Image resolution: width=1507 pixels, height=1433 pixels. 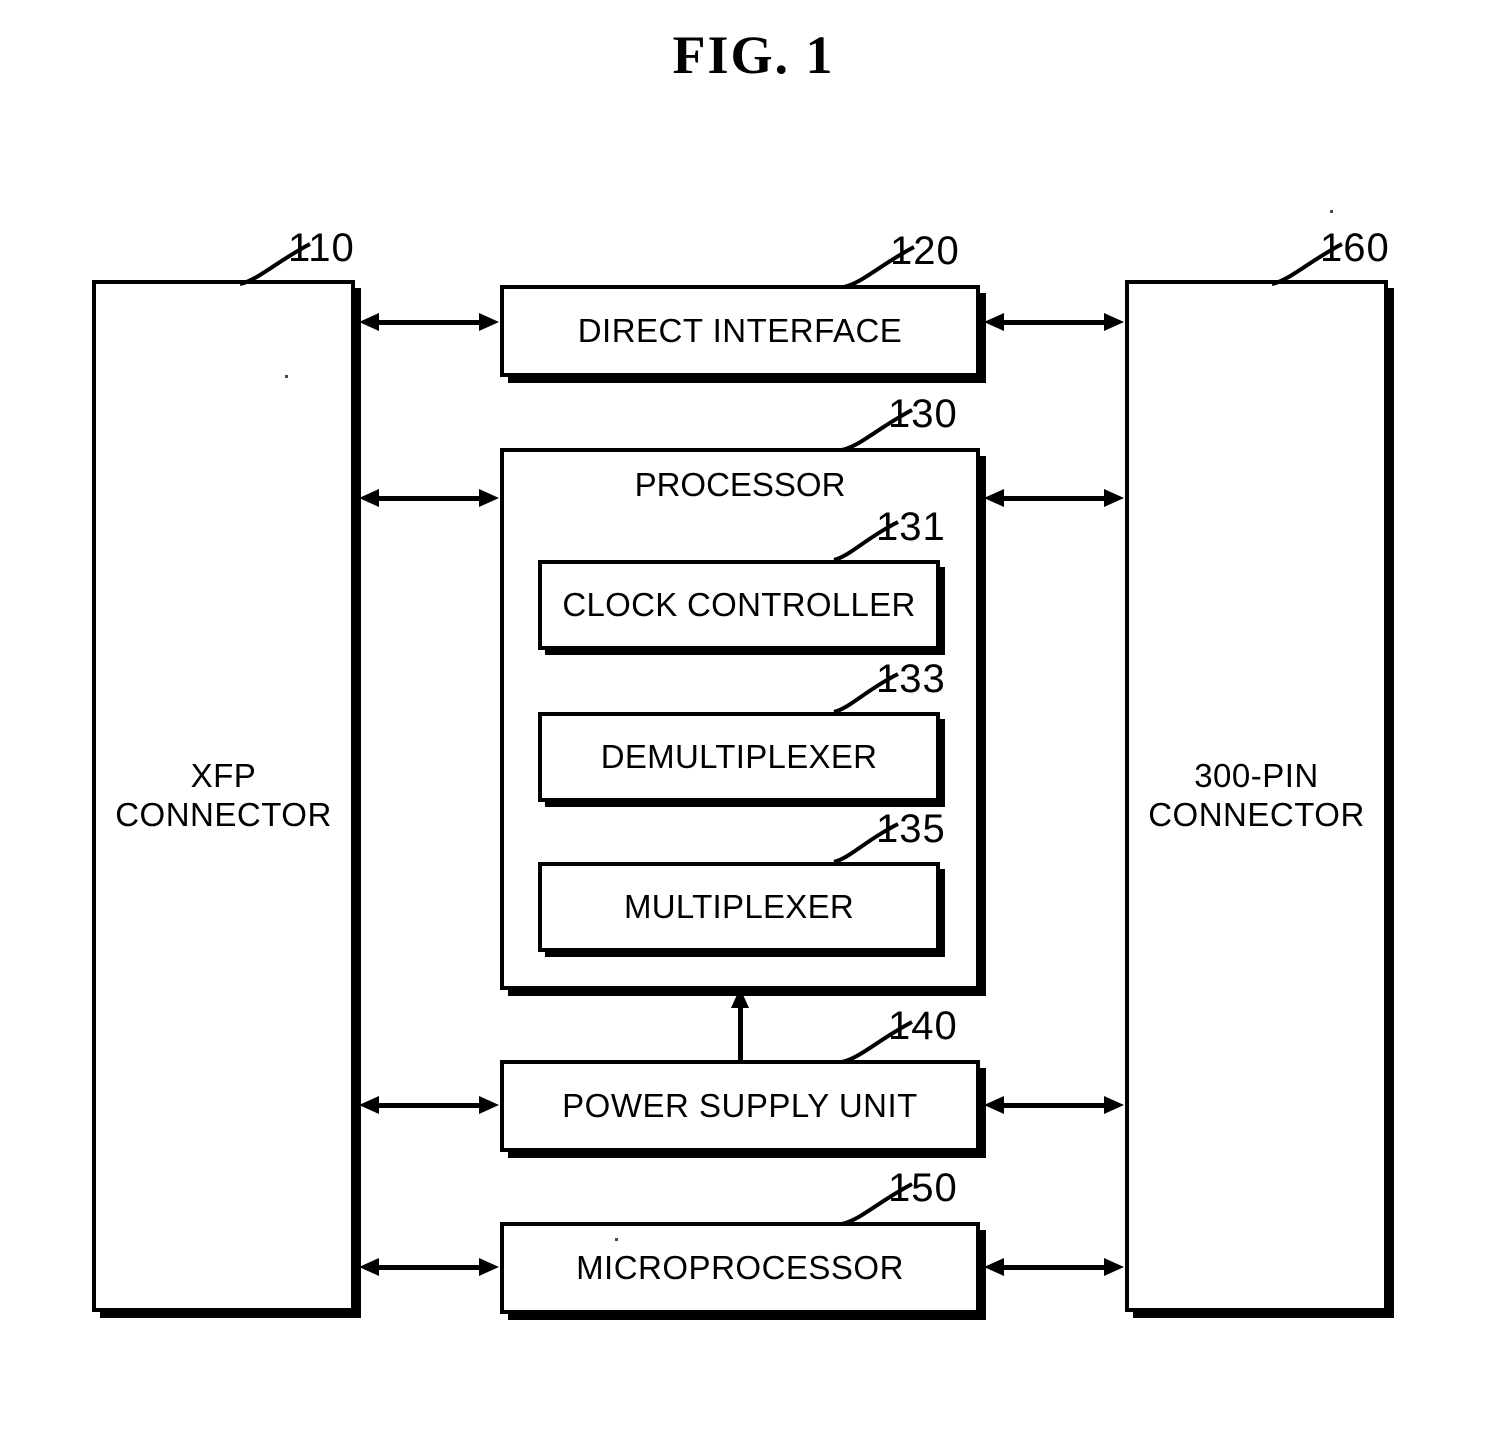 I want to click on microprocessor-block: MICROPROCESSOR, so click(x=740, y=1268).